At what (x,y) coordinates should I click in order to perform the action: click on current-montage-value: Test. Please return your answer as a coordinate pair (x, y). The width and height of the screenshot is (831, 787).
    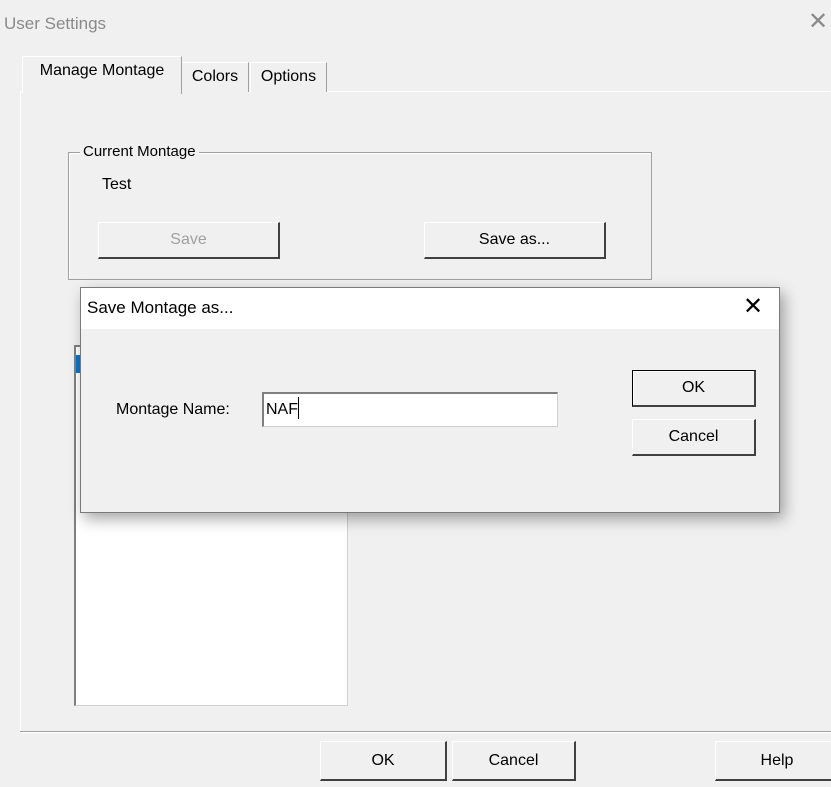
    Looking at the image, I should click on (117, 184).